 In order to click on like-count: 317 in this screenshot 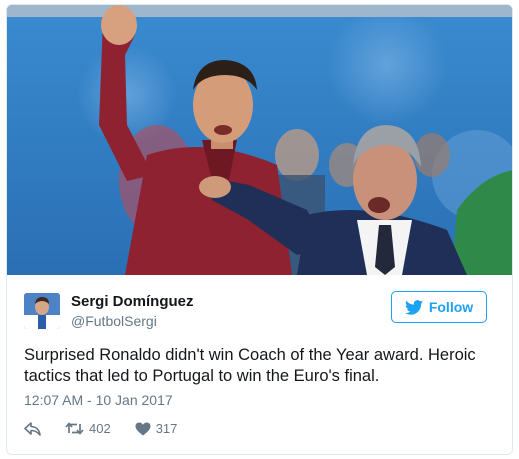, I will do `click(166, 428)`.